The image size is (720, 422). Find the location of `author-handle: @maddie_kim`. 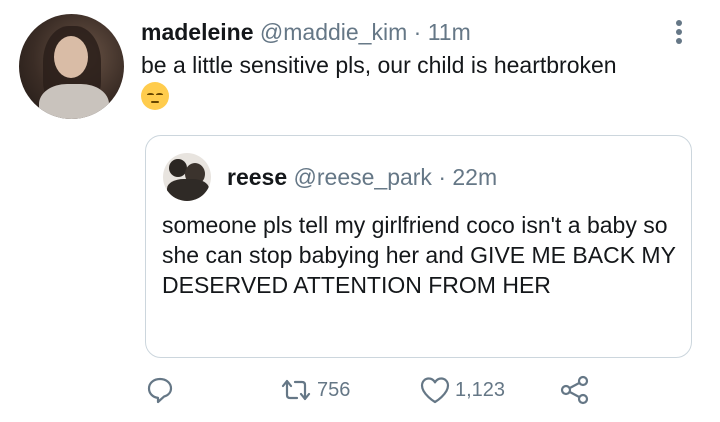

author-handle: @maddie_kim is located at coordinates (333, 32).